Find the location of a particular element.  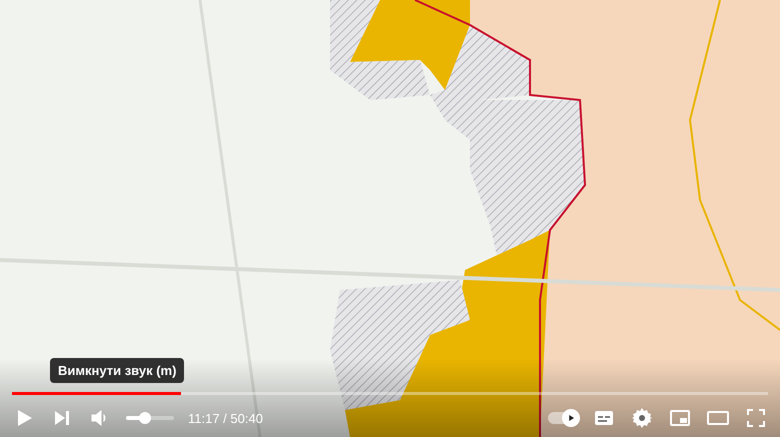

autoplay-toggle is located at coordinates (563, 418).